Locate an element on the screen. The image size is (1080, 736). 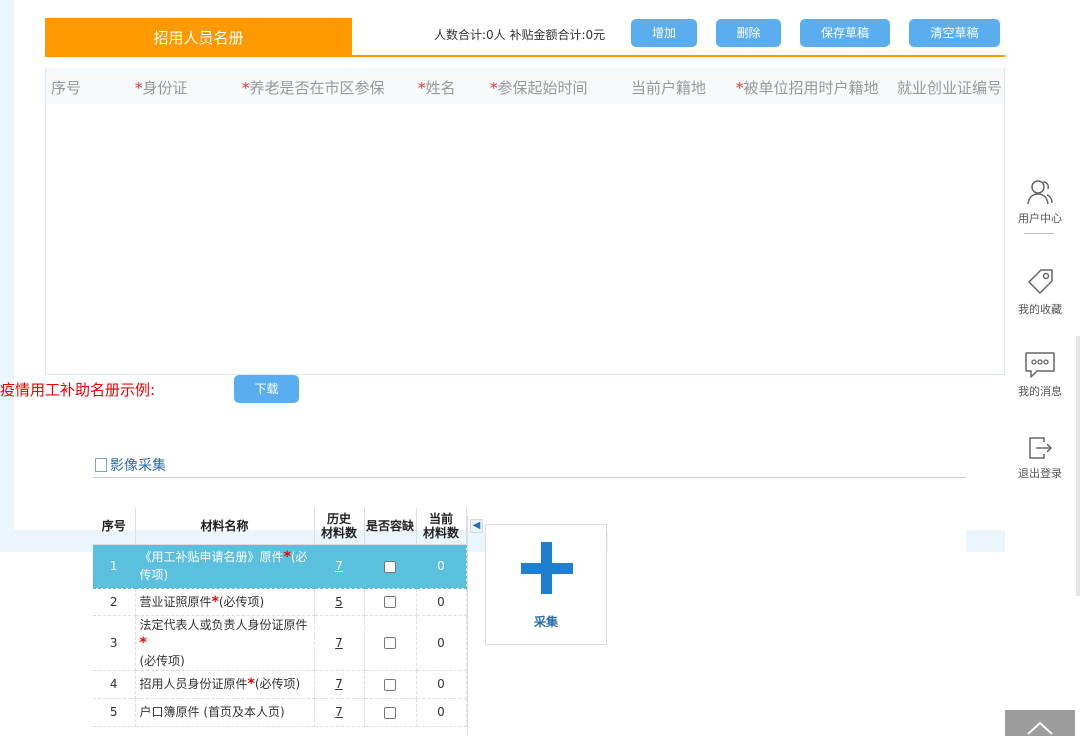
table-row: 5 户口簿原件 (首页及本人页) 7 0 is located at coordinates (280, 712).